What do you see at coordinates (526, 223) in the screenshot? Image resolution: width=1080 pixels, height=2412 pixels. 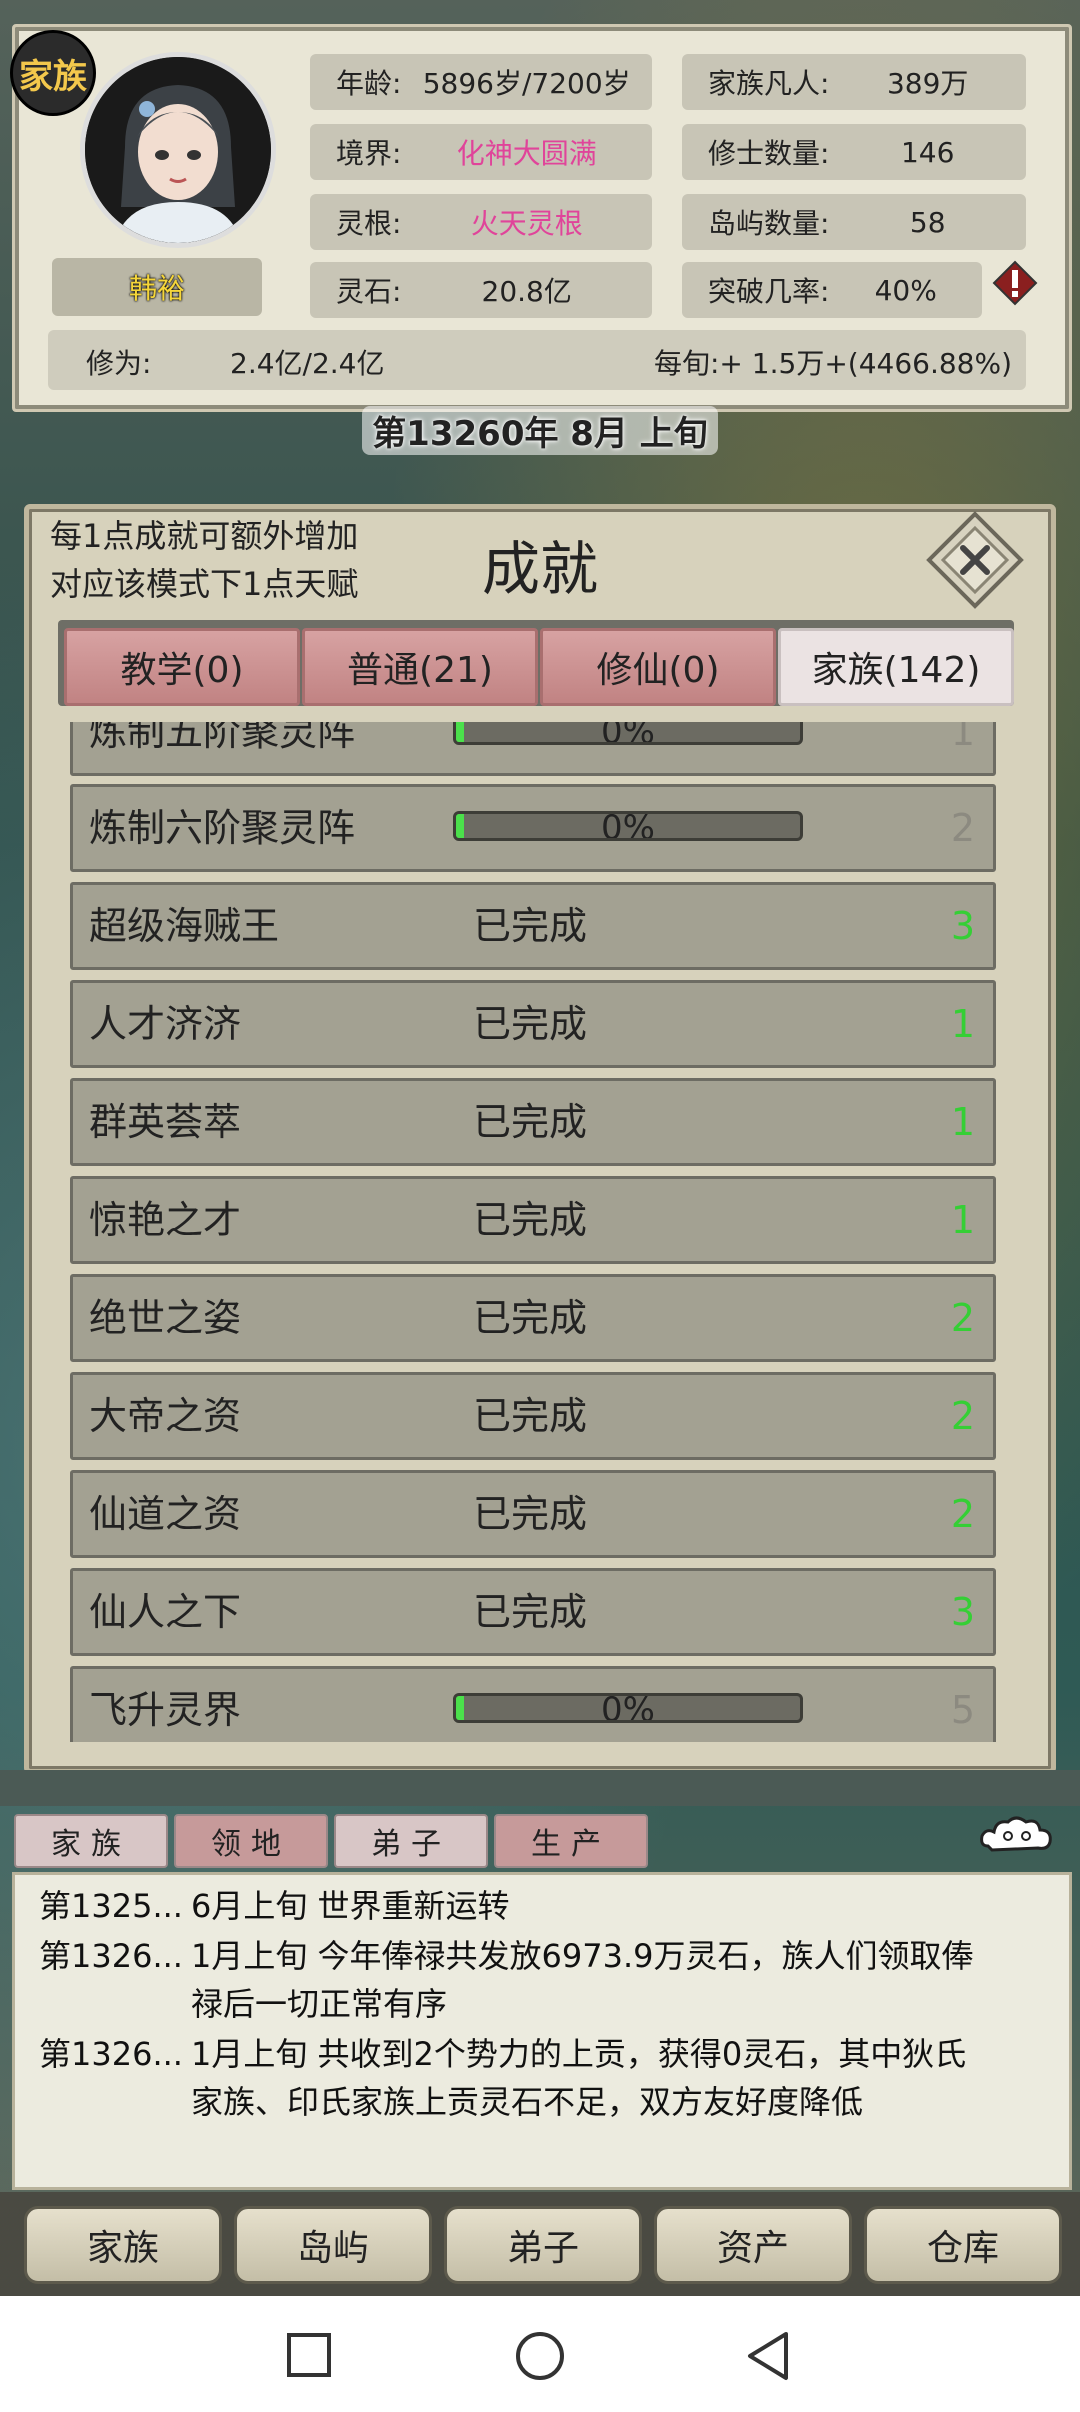 I see `root-value: 火天灵根` at bounding box center [526, 223].